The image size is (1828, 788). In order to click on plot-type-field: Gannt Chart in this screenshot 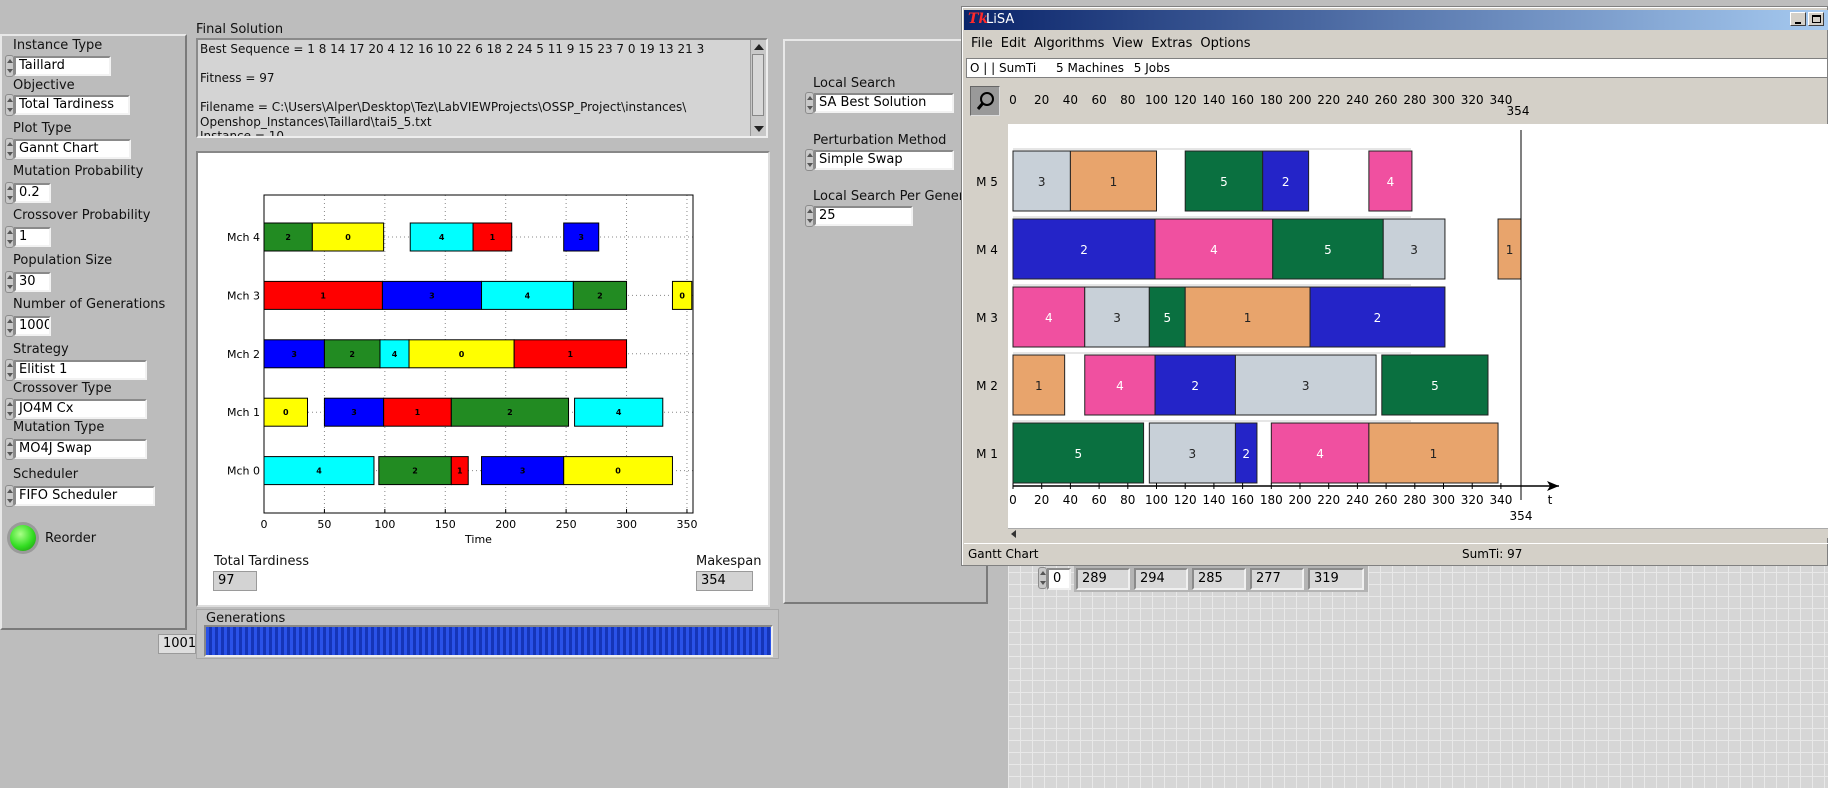, I will do `click(72, 149)`.